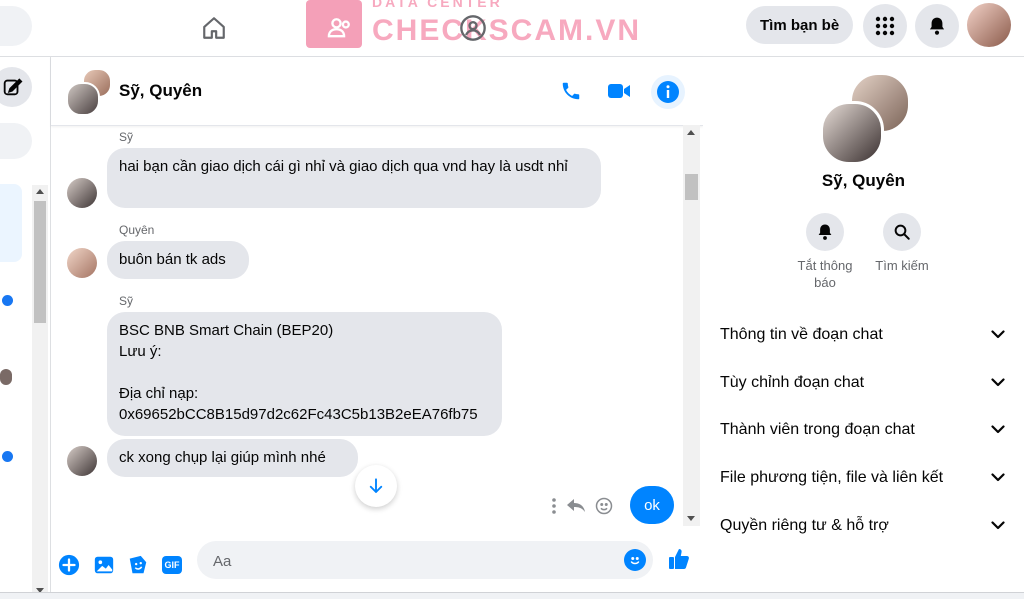 The width and height of the screenshot is (1024, 599). What do you see at coordinates (140, 351) in the screenshot?
I see `message-line: Lưu ý:` at bounding box center [140, 351].